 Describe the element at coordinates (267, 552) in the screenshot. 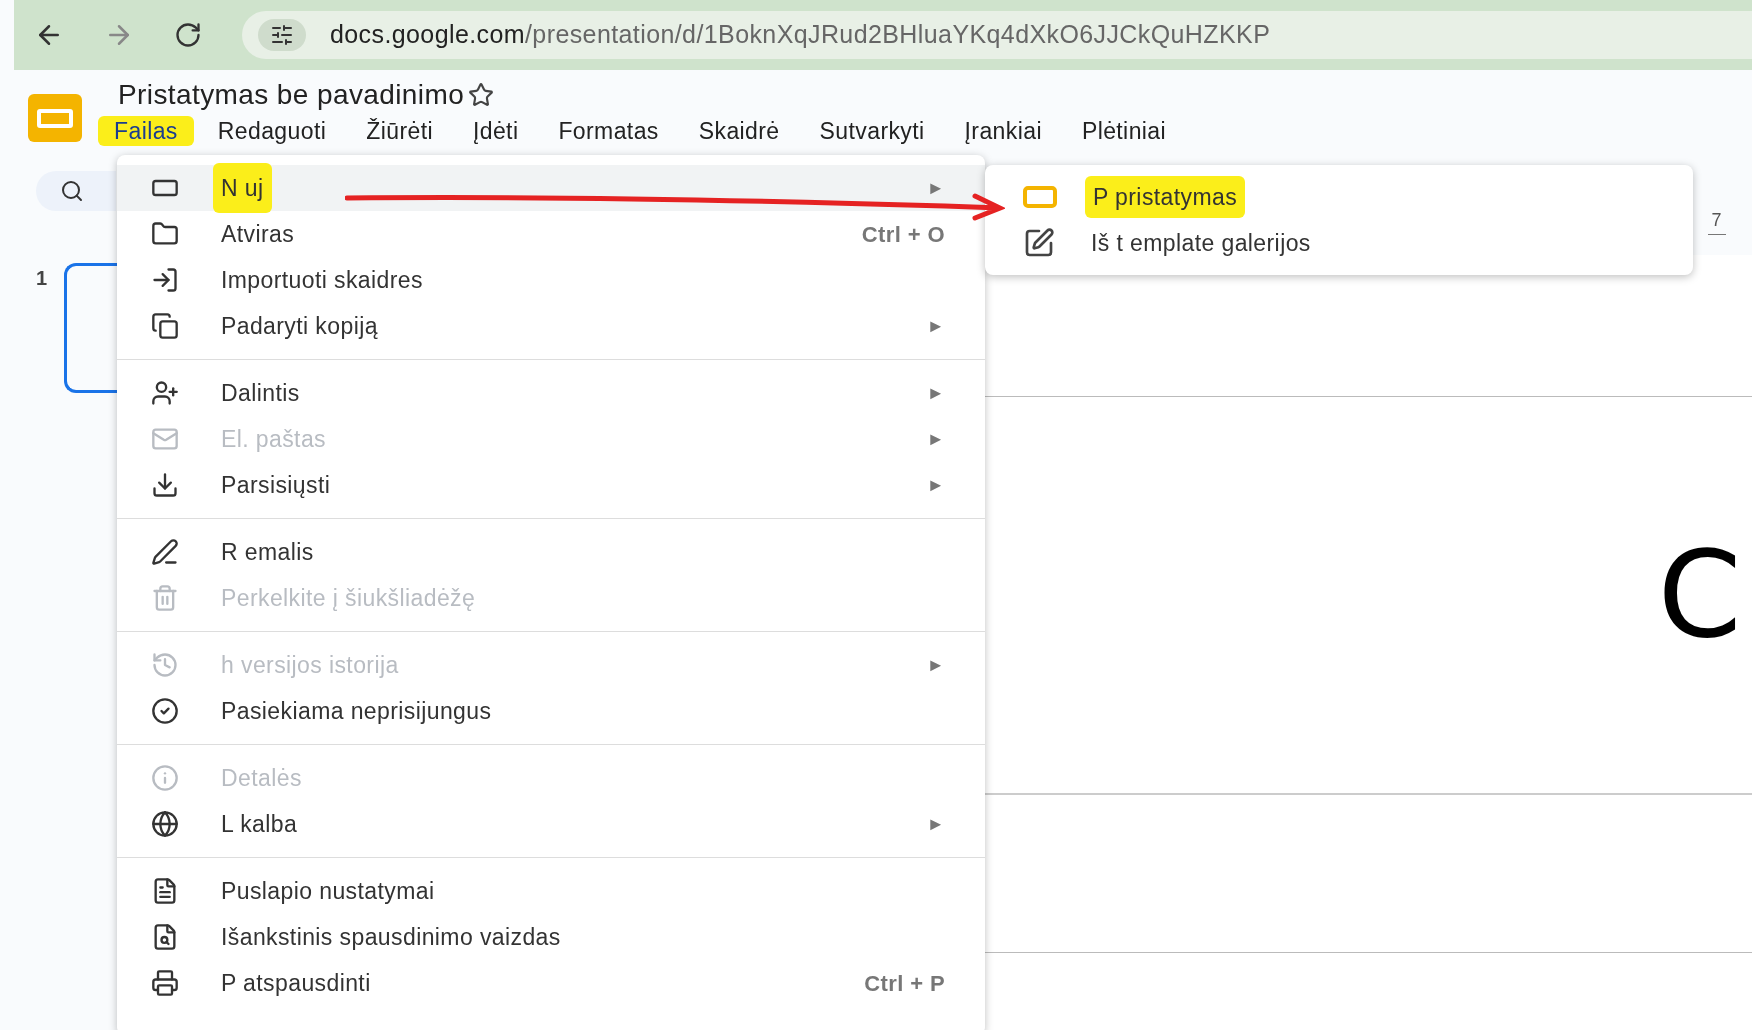

I see `menu-item-label: R emalis` at that location.